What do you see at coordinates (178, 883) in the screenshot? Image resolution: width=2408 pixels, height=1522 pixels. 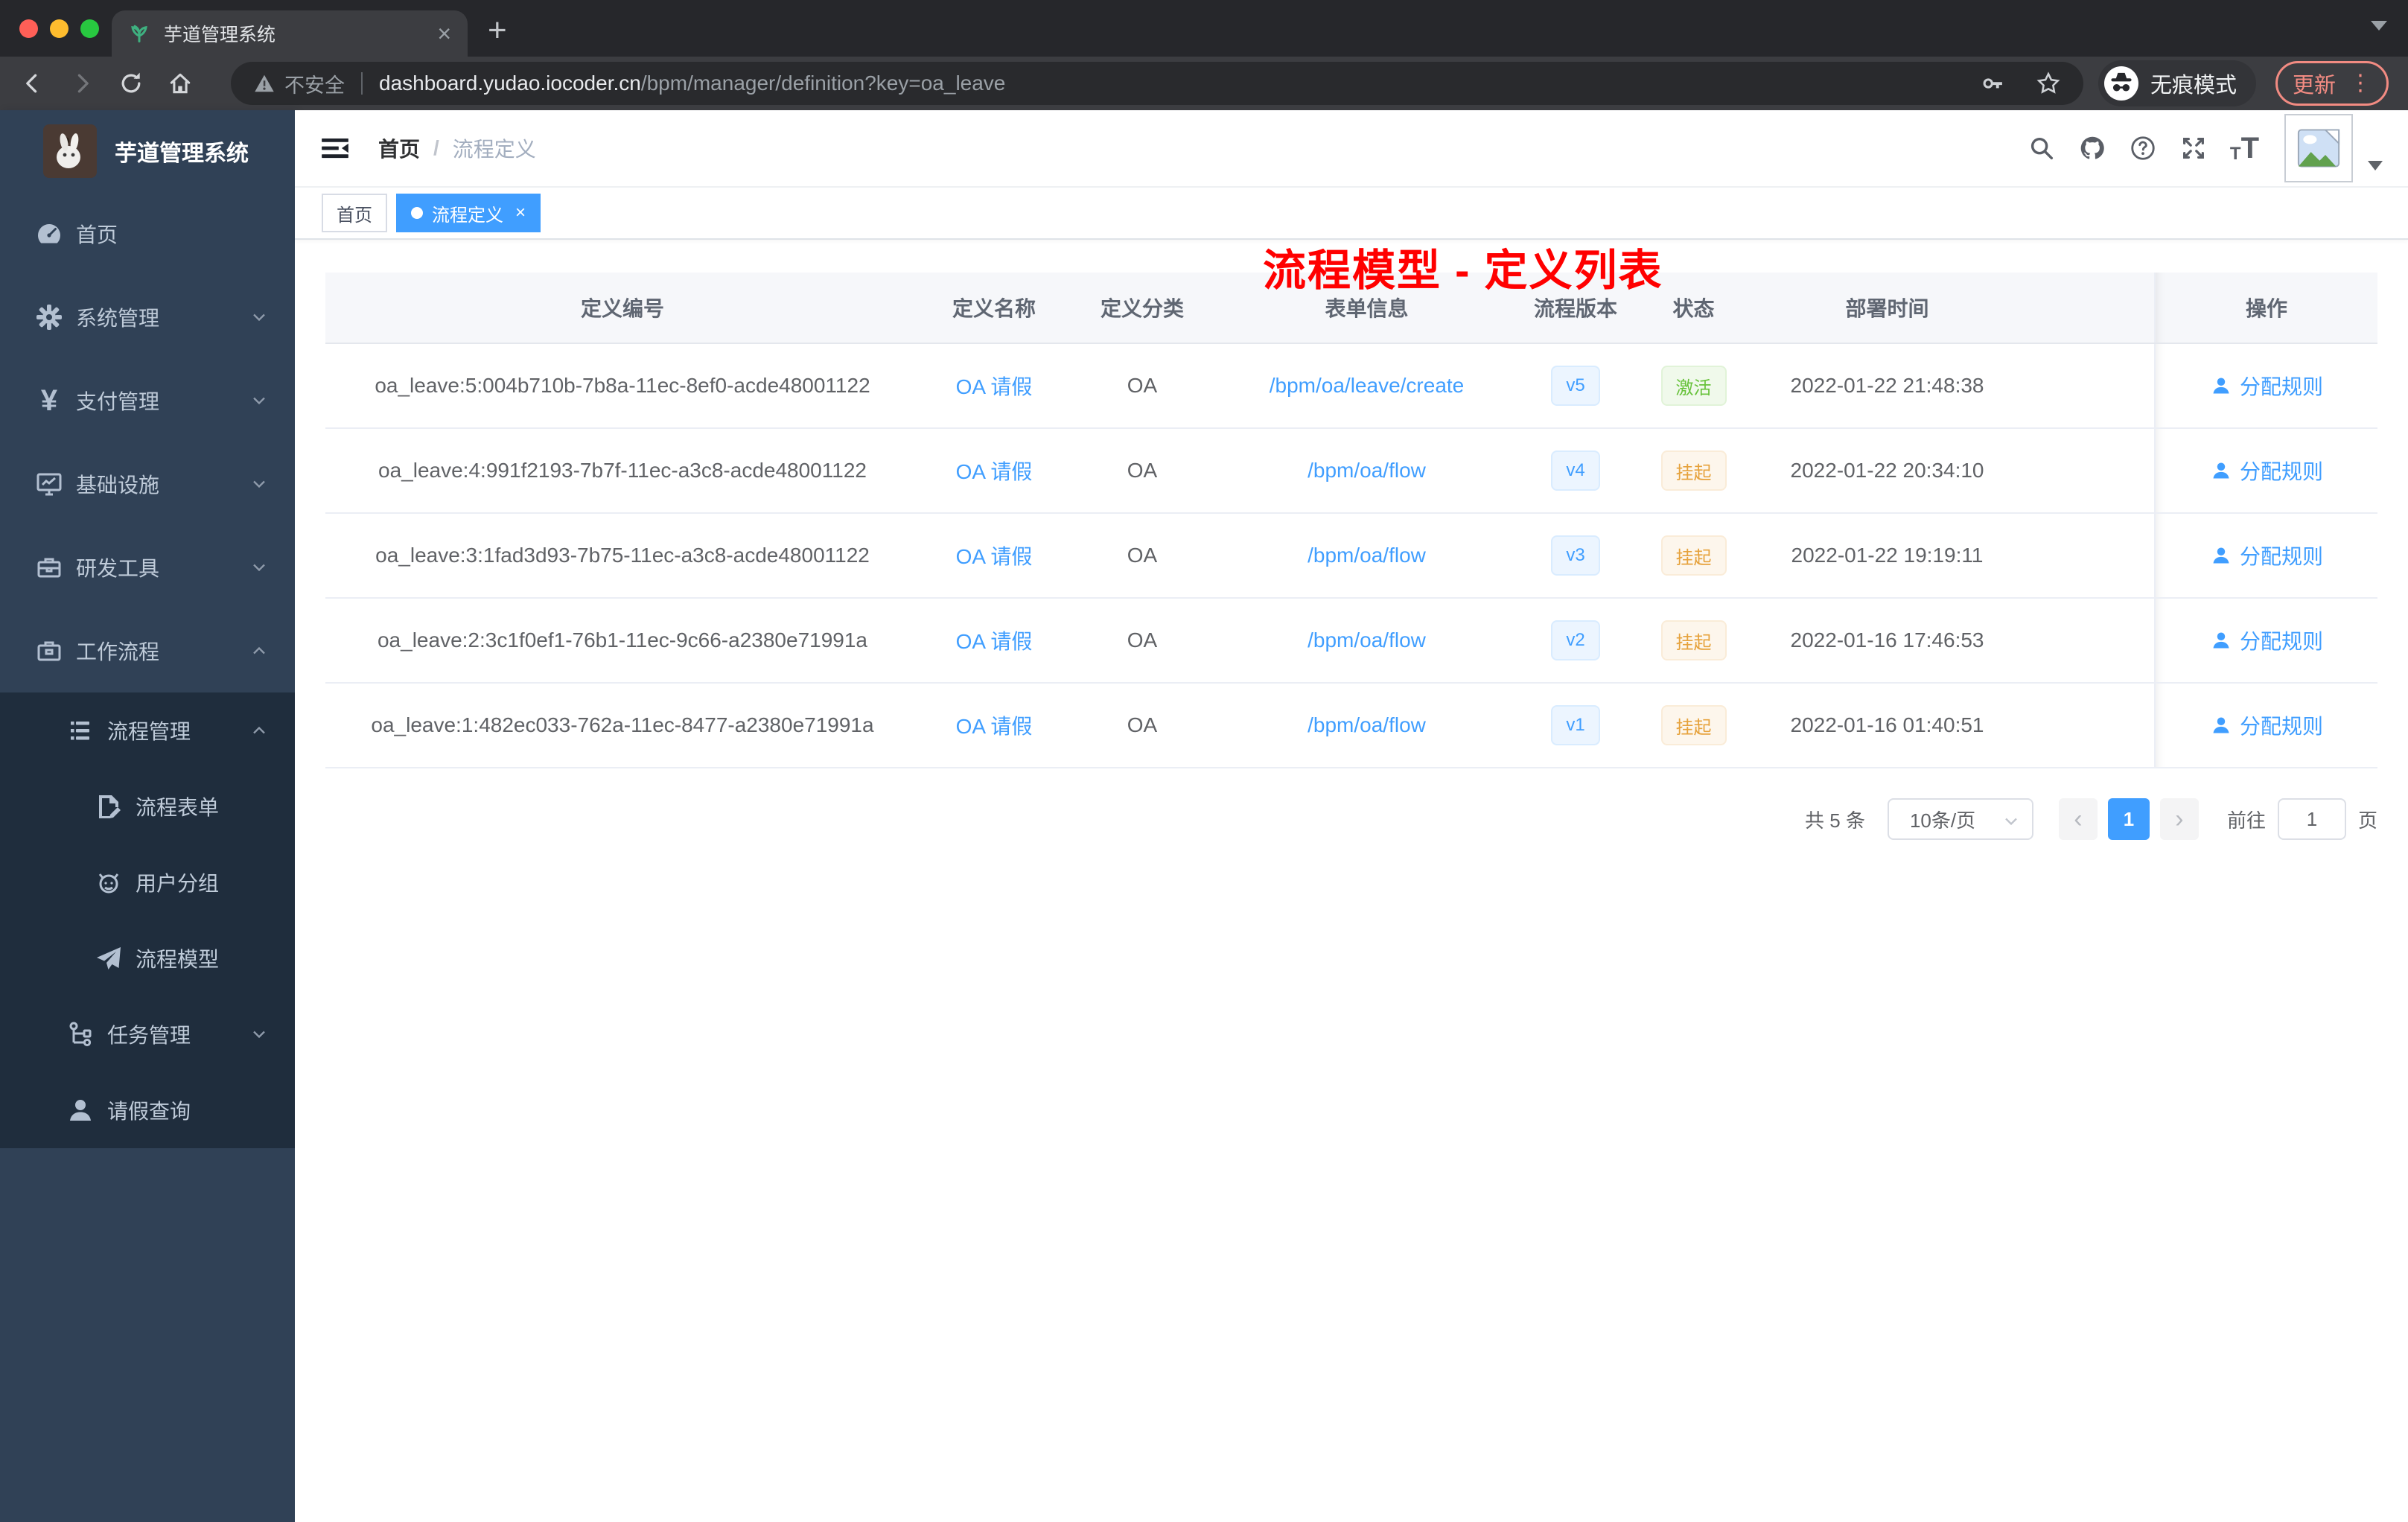 I see `sidebar-item-label: 用户分组` at bounding box center [178, 883].